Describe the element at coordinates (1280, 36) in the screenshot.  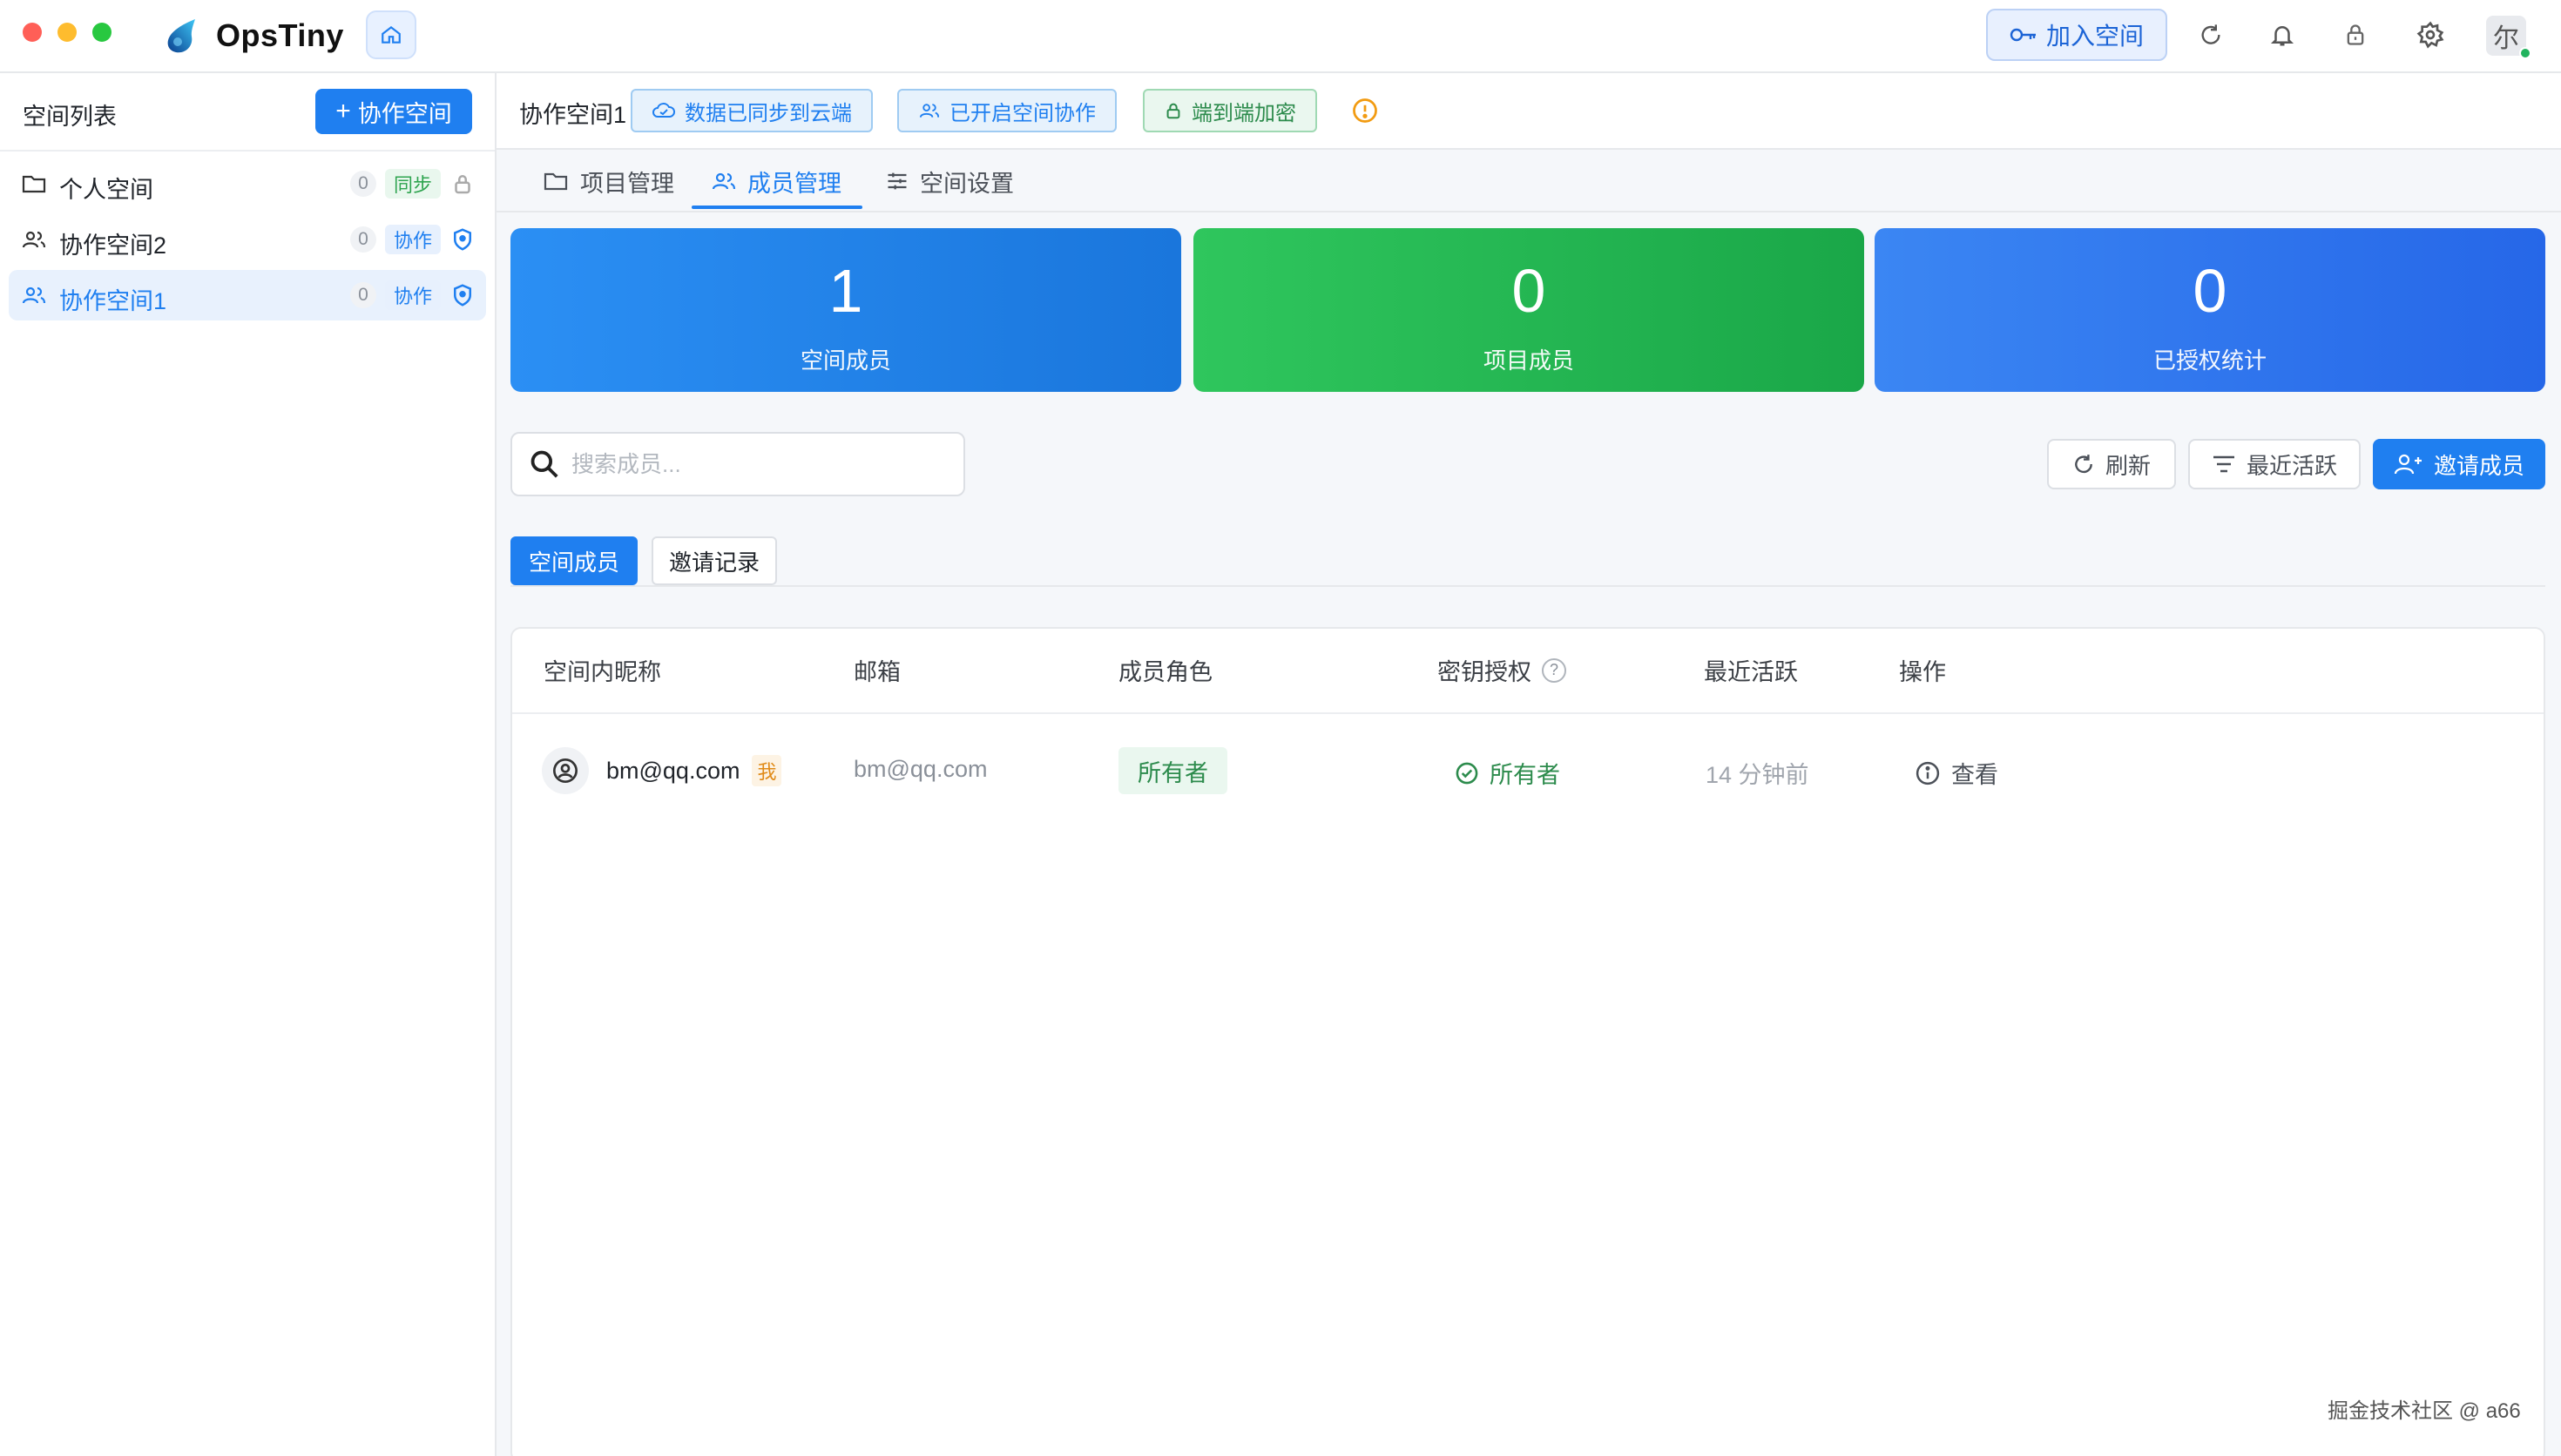
I see `title-bar: OpsTiny 加入空间 尔` at that location.